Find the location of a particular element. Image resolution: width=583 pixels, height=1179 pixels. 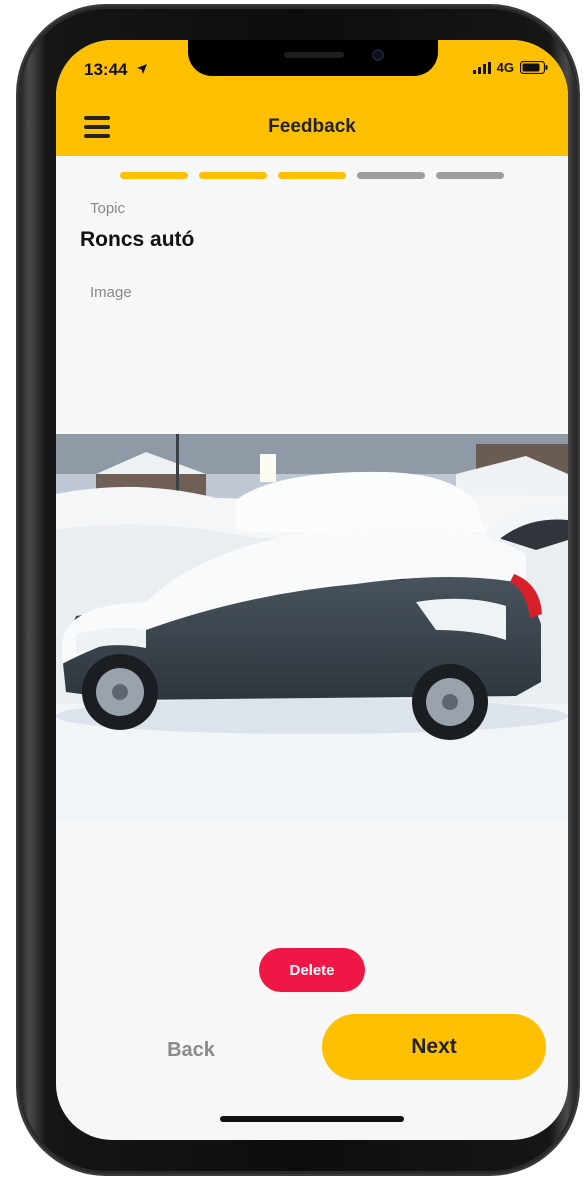

status-indicators: 4G is located at coordinates (510, 67).